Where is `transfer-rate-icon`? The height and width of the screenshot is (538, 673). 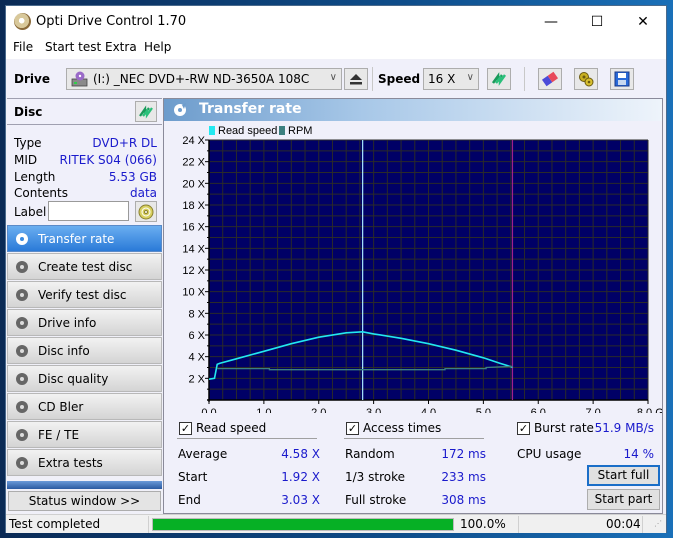
transfer-rate-icon is located at coordinates (180, 109).